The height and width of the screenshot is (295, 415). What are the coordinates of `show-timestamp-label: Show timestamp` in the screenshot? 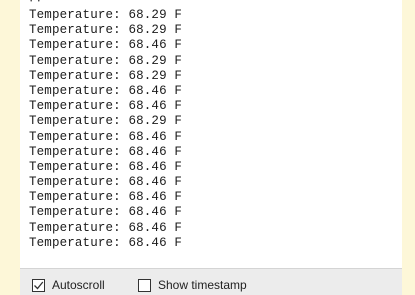 It's located at (202, 285).